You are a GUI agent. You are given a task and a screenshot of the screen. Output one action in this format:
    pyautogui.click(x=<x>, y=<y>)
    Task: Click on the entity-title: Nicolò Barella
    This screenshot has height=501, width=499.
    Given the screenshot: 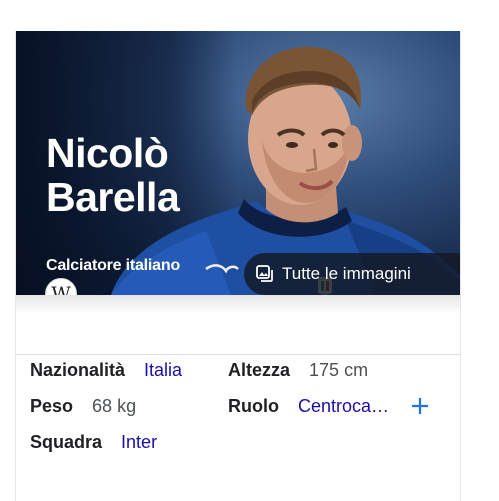 What is the action you would take?
    pyautogui.click(x=113, y=175)
    